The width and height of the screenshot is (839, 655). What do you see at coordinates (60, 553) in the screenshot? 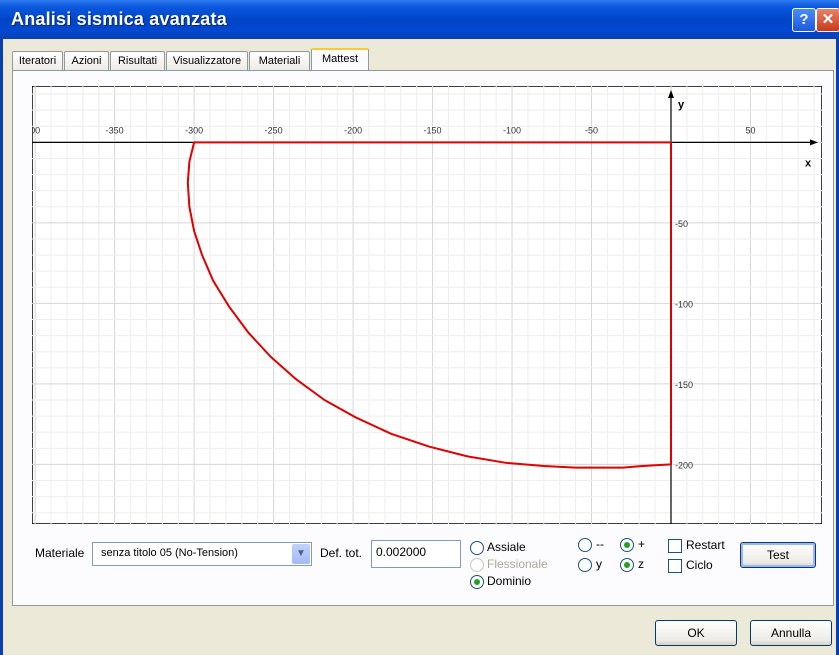
I see `material-label: Materiale` at bounding box center [60, 553].